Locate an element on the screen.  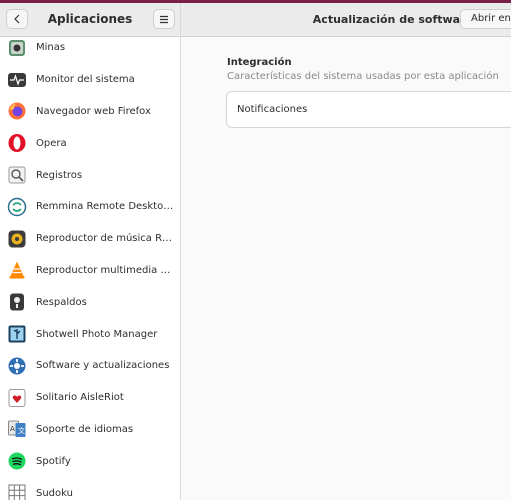
hamburger-menu-icon is located at coordinates (164, 19).